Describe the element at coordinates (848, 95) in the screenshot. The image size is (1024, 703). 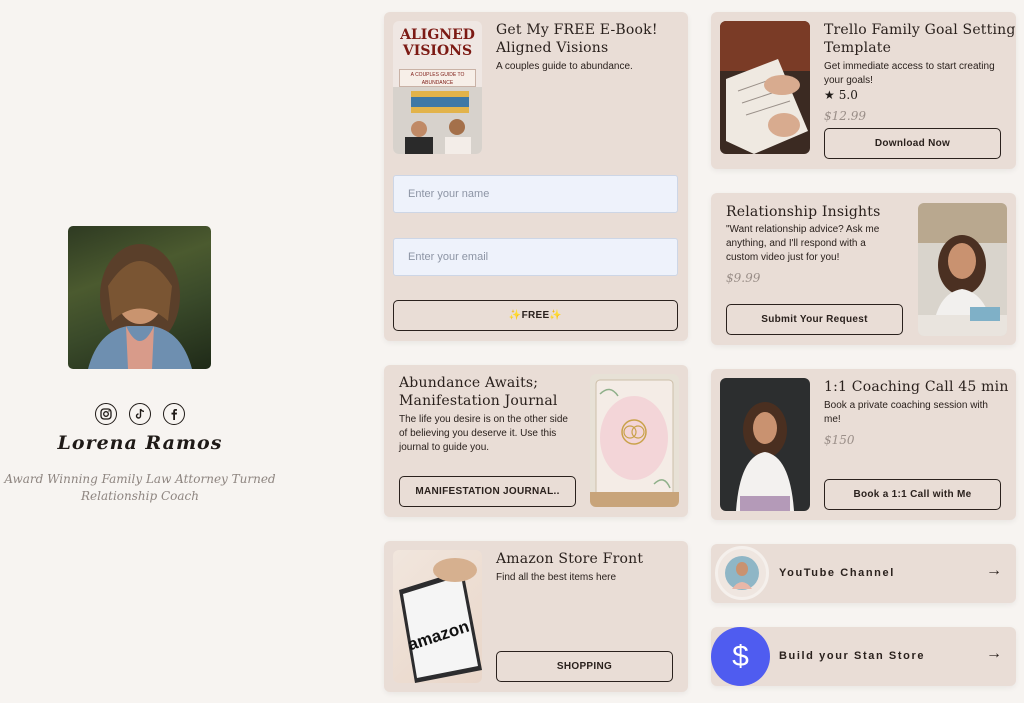
I see `rating-value: 5.0` at that location.